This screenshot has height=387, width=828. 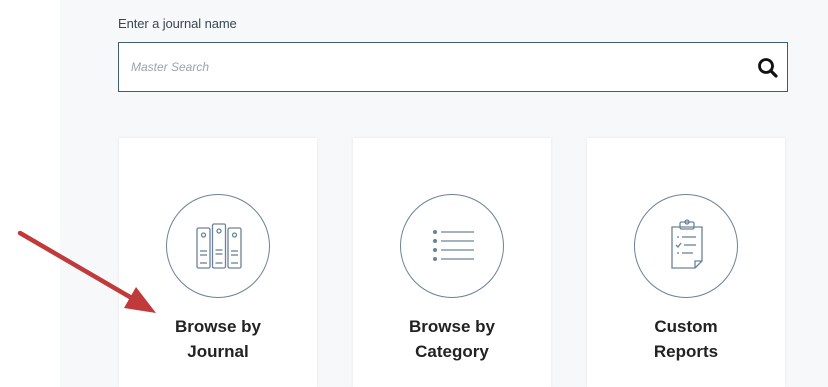 I want to click on clipboard-report-icon, so click(x=687, y=244).